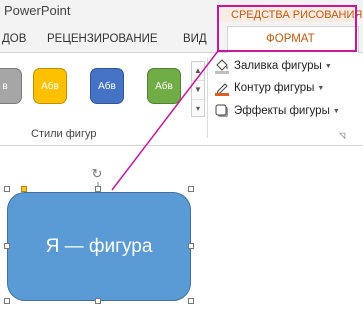 The image size is (363, 309). I want to click on resize-handle-bottom, so click(98, 301).